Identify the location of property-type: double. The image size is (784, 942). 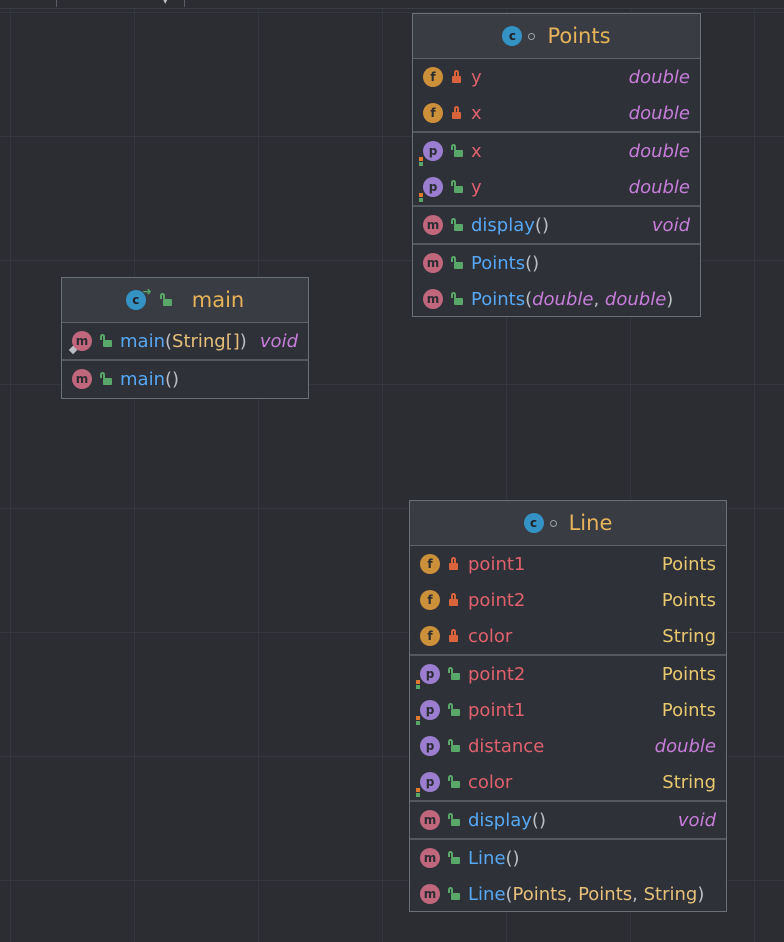
(659, 151).